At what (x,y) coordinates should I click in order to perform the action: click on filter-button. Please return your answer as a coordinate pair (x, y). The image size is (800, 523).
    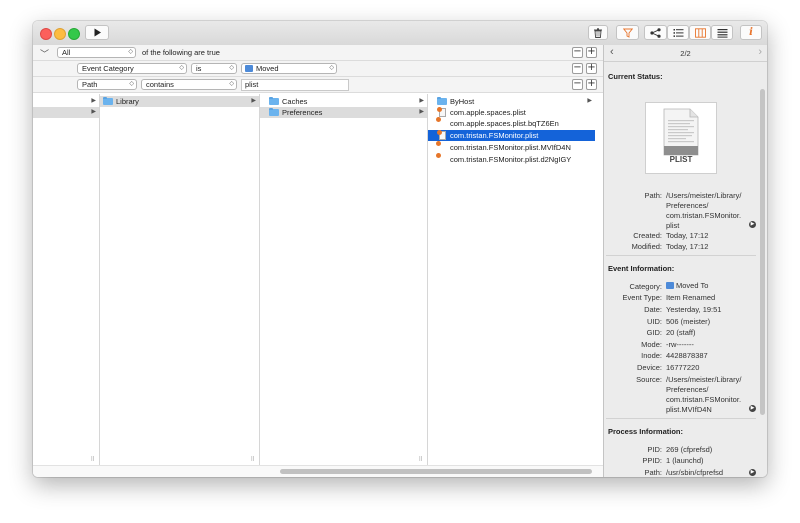
    Looking at the image, I should click on (627, 32).